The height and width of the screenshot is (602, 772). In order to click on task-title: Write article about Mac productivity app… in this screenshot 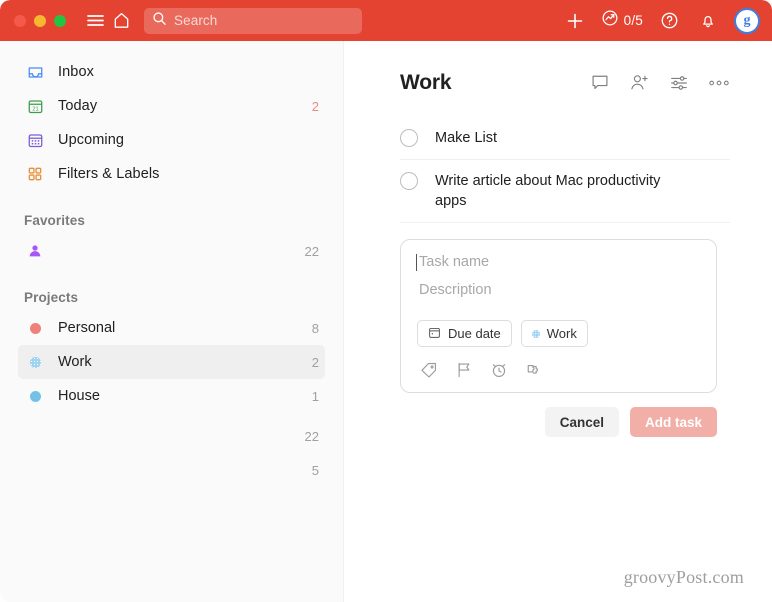, I will do `click(548, 191)`.